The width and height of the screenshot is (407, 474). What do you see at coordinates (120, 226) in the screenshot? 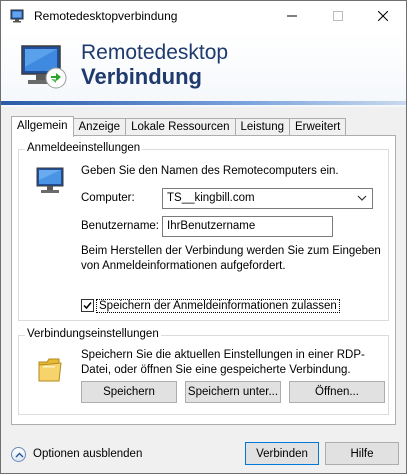
I see `username-label: Benutzername:` at bounding box center [120, 226].